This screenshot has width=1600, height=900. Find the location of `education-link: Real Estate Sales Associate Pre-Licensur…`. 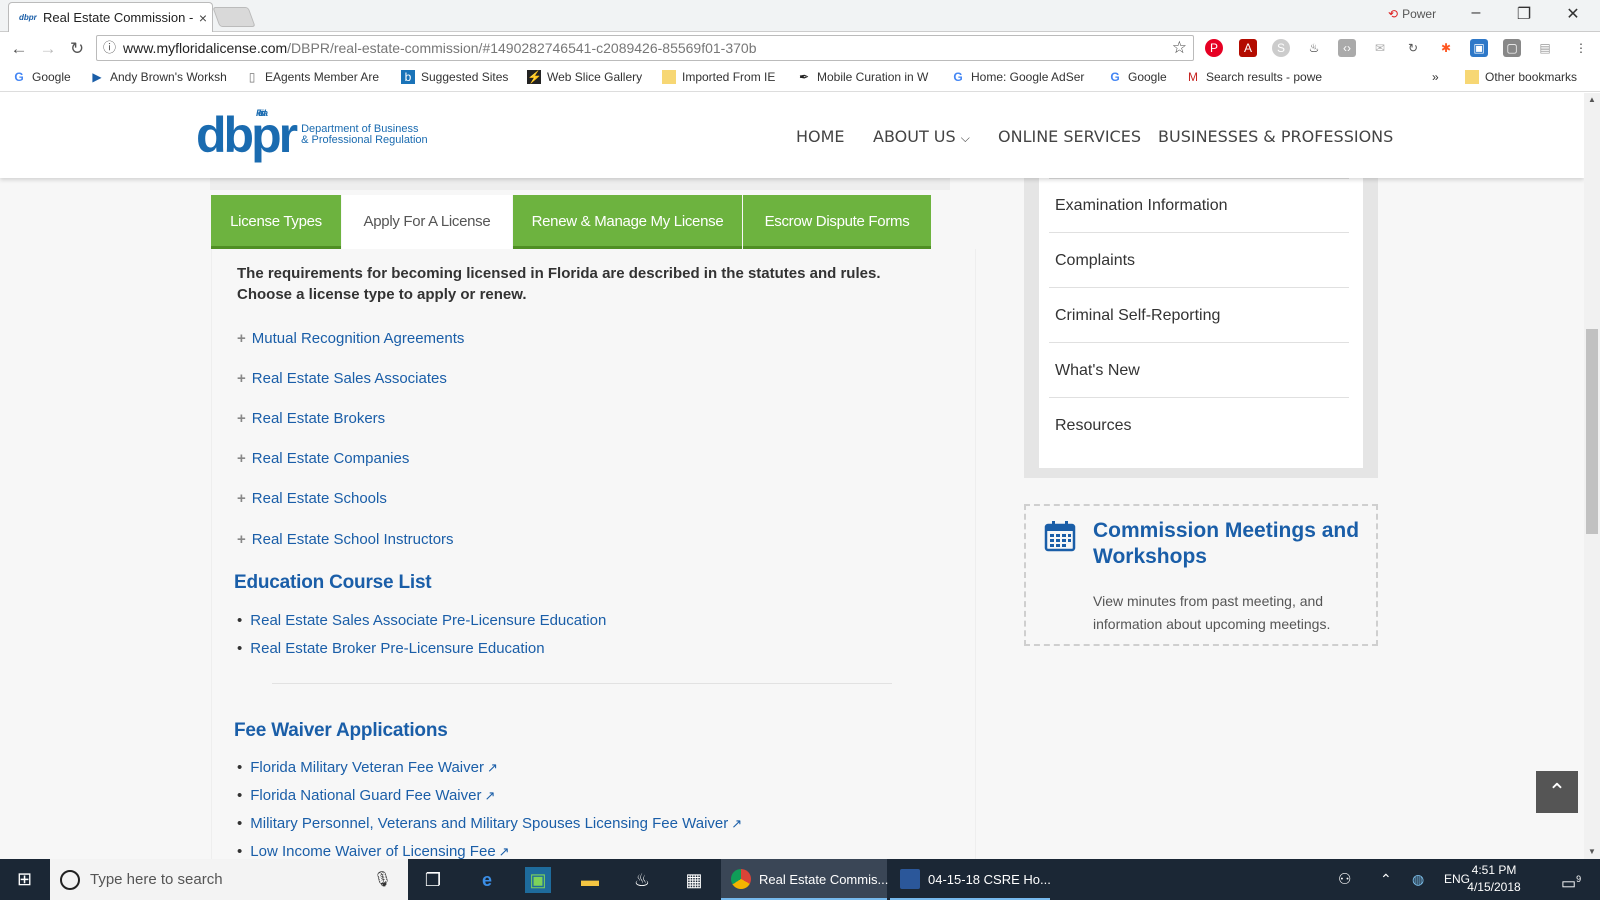

education-link: Real Estate Sales Associate Pre-Licensur… is located at coordinates (428, 620).